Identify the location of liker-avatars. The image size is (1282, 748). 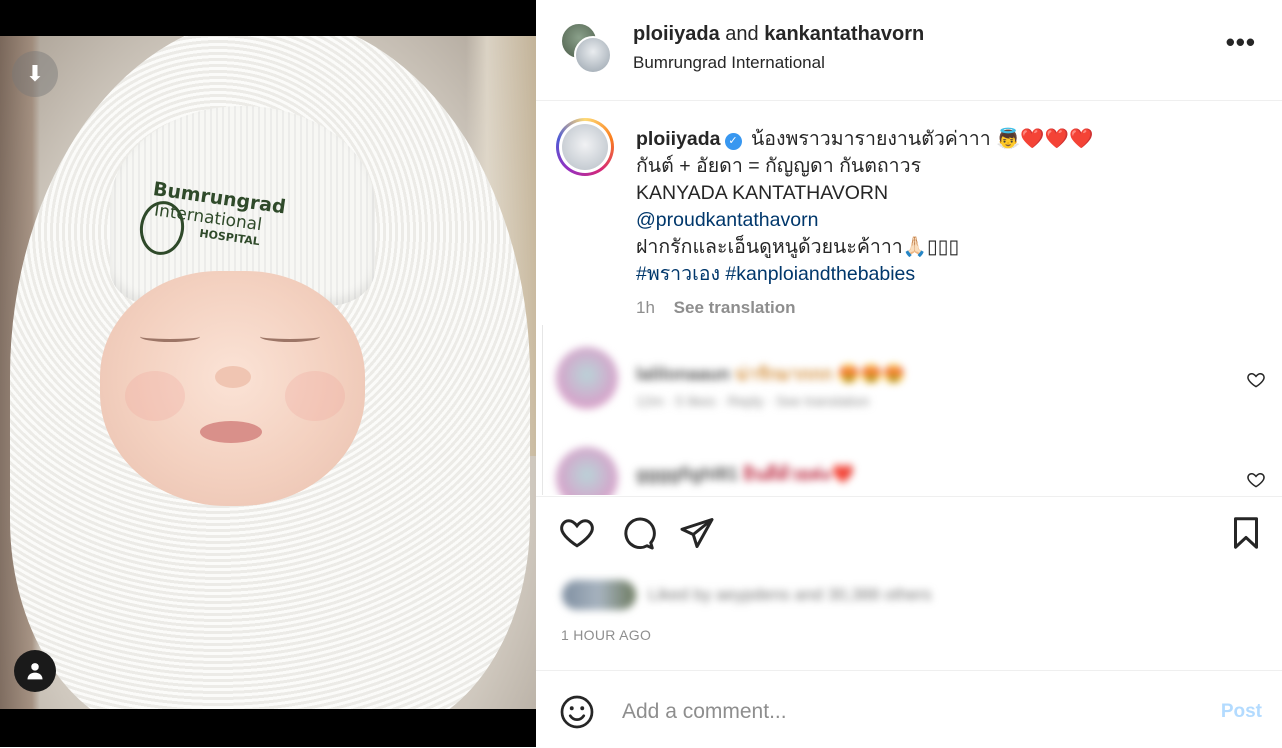
(599, 595).